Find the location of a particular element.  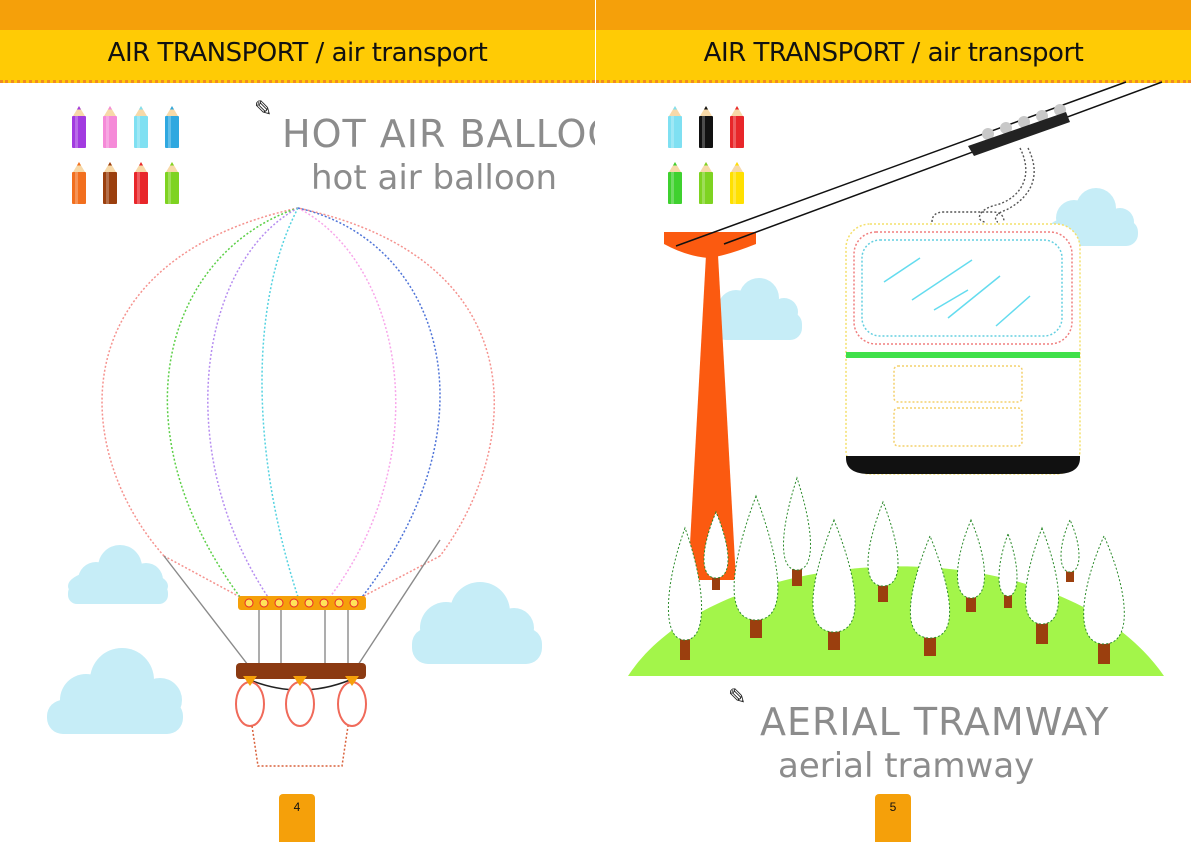

page-number-text: 5 is located at coordinates (893, 807).